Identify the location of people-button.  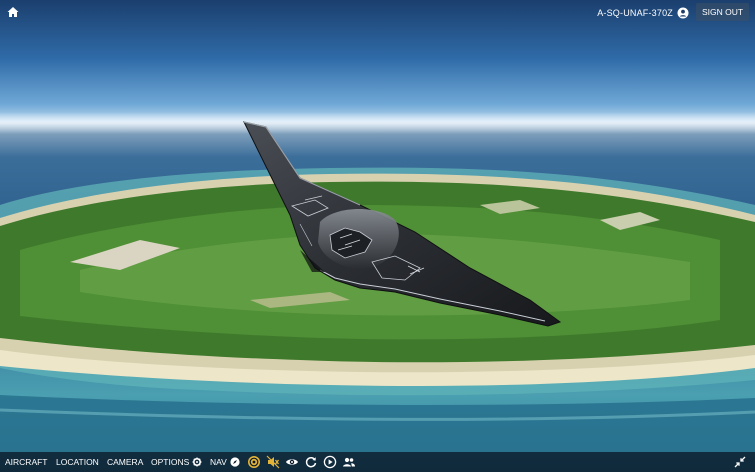
(349, 462).